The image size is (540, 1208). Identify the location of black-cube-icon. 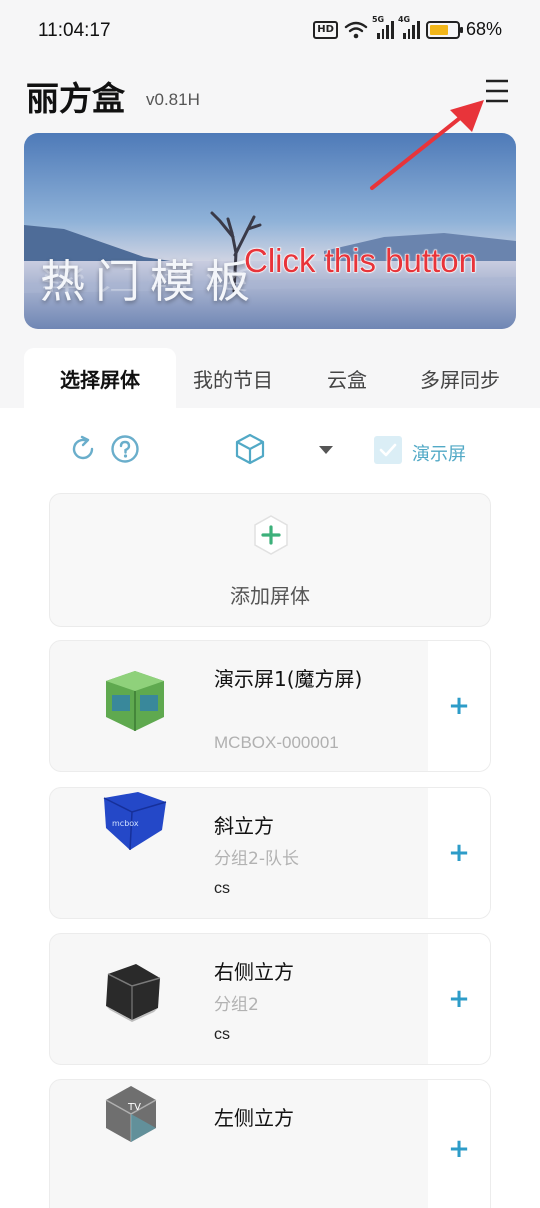
(133, 993).